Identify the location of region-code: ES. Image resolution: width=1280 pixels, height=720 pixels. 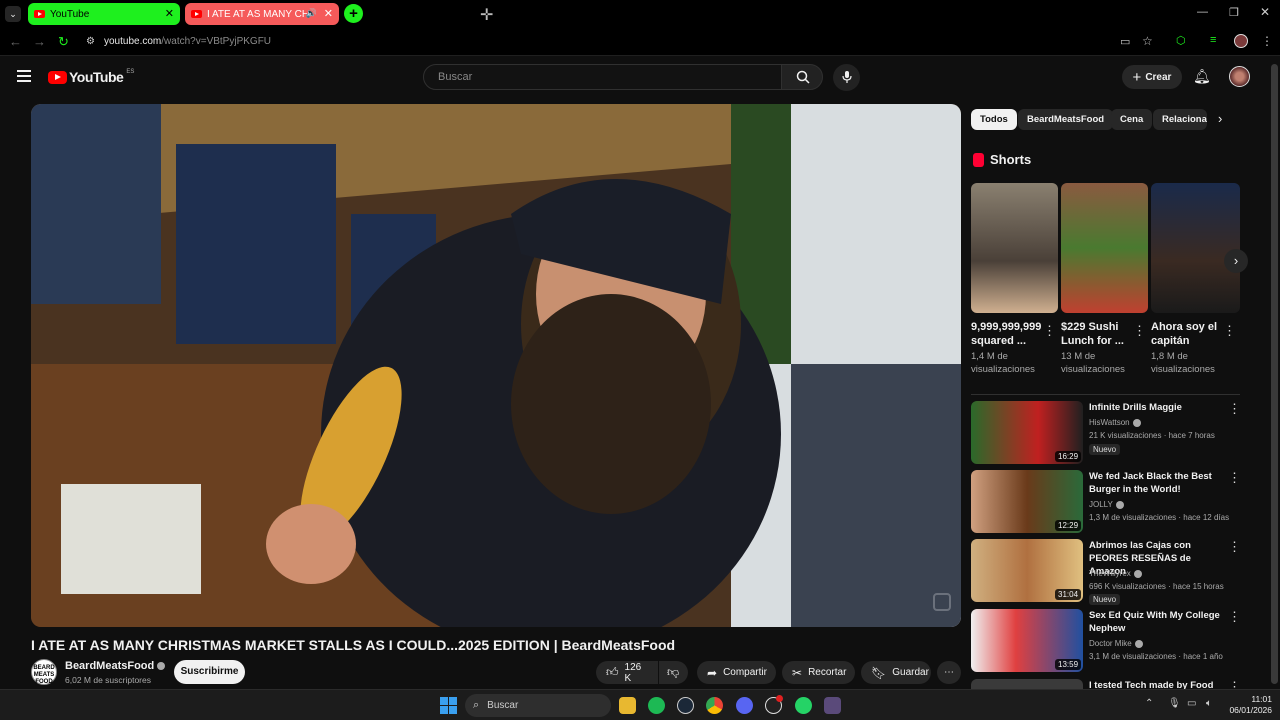
(130, 72).